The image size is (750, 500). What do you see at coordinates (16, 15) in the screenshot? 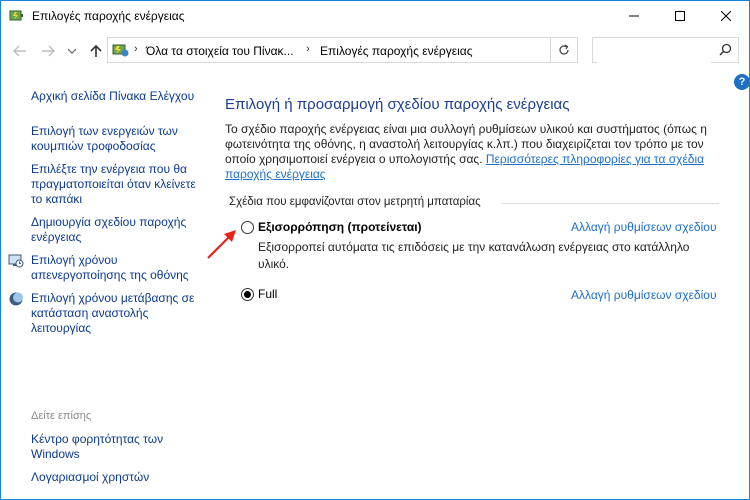
I see `power-options-icon` at bounding box center [16, 15].